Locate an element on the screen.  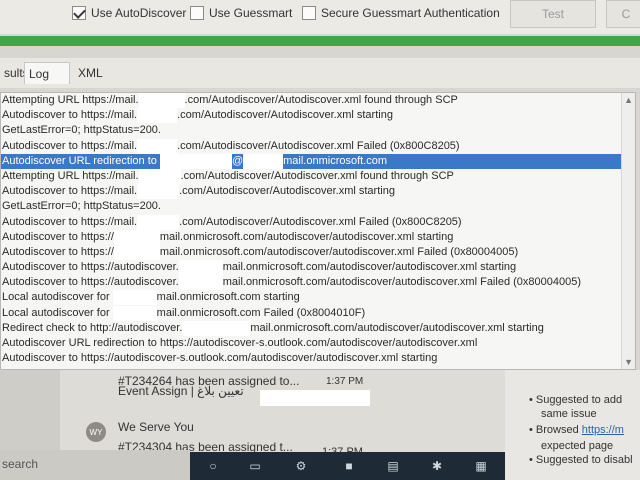
taskbar-search: search is located at coordinates (95, 465).